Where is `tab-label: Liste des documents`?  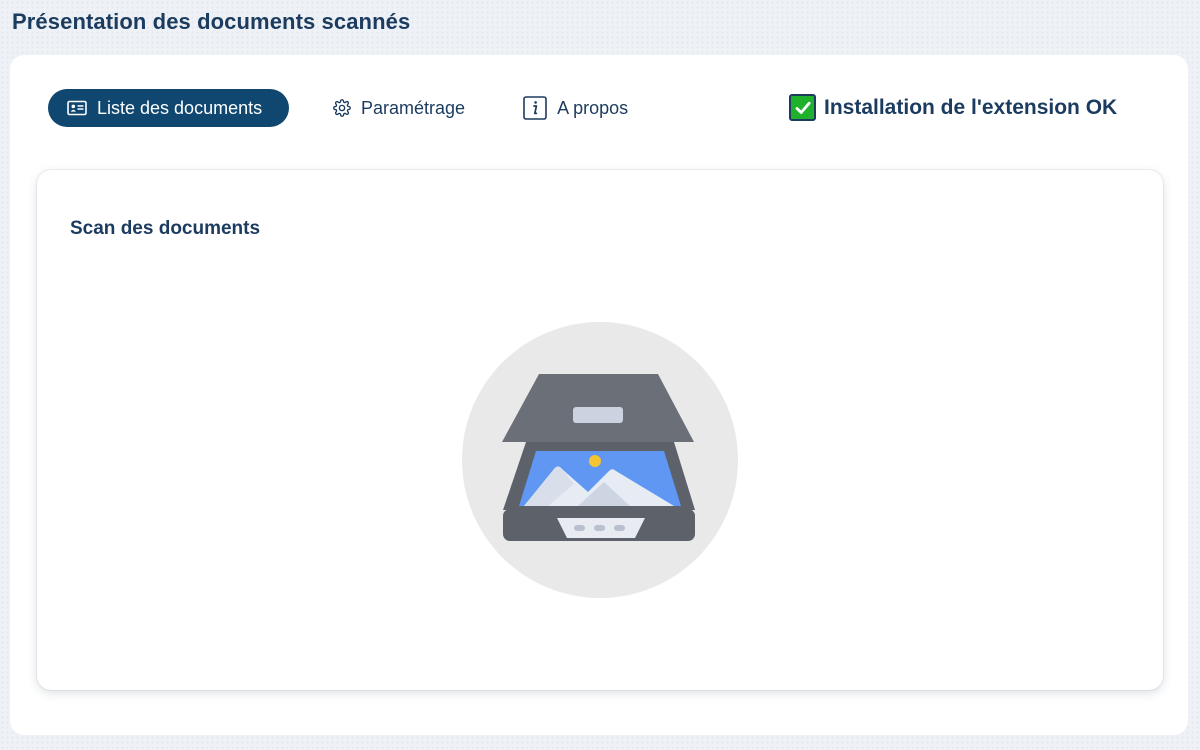 tab-label: Liste des documents is located at coordinates (180, 107).